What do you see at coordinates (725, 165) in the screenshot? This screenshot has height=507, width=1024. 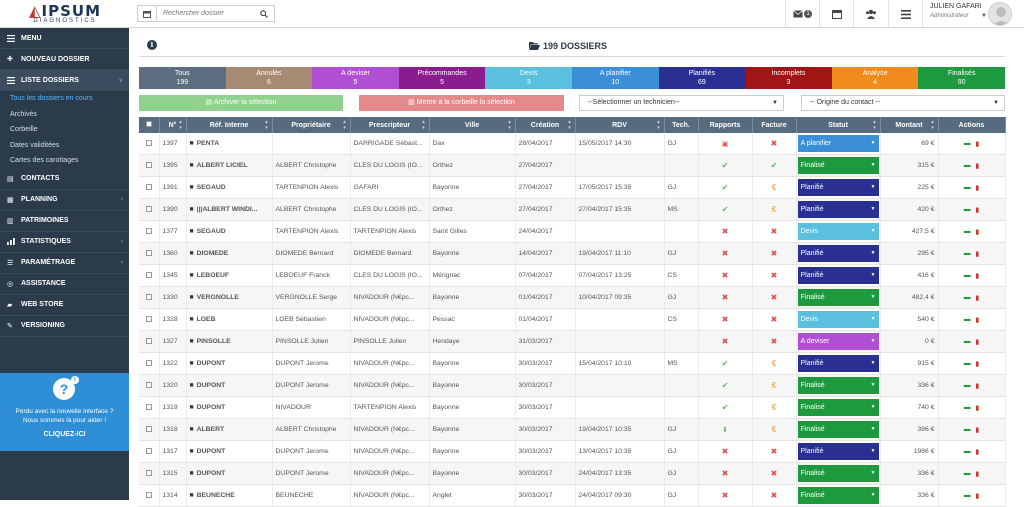 I see `check-icon: ✔` at bounding box center [725, 165].